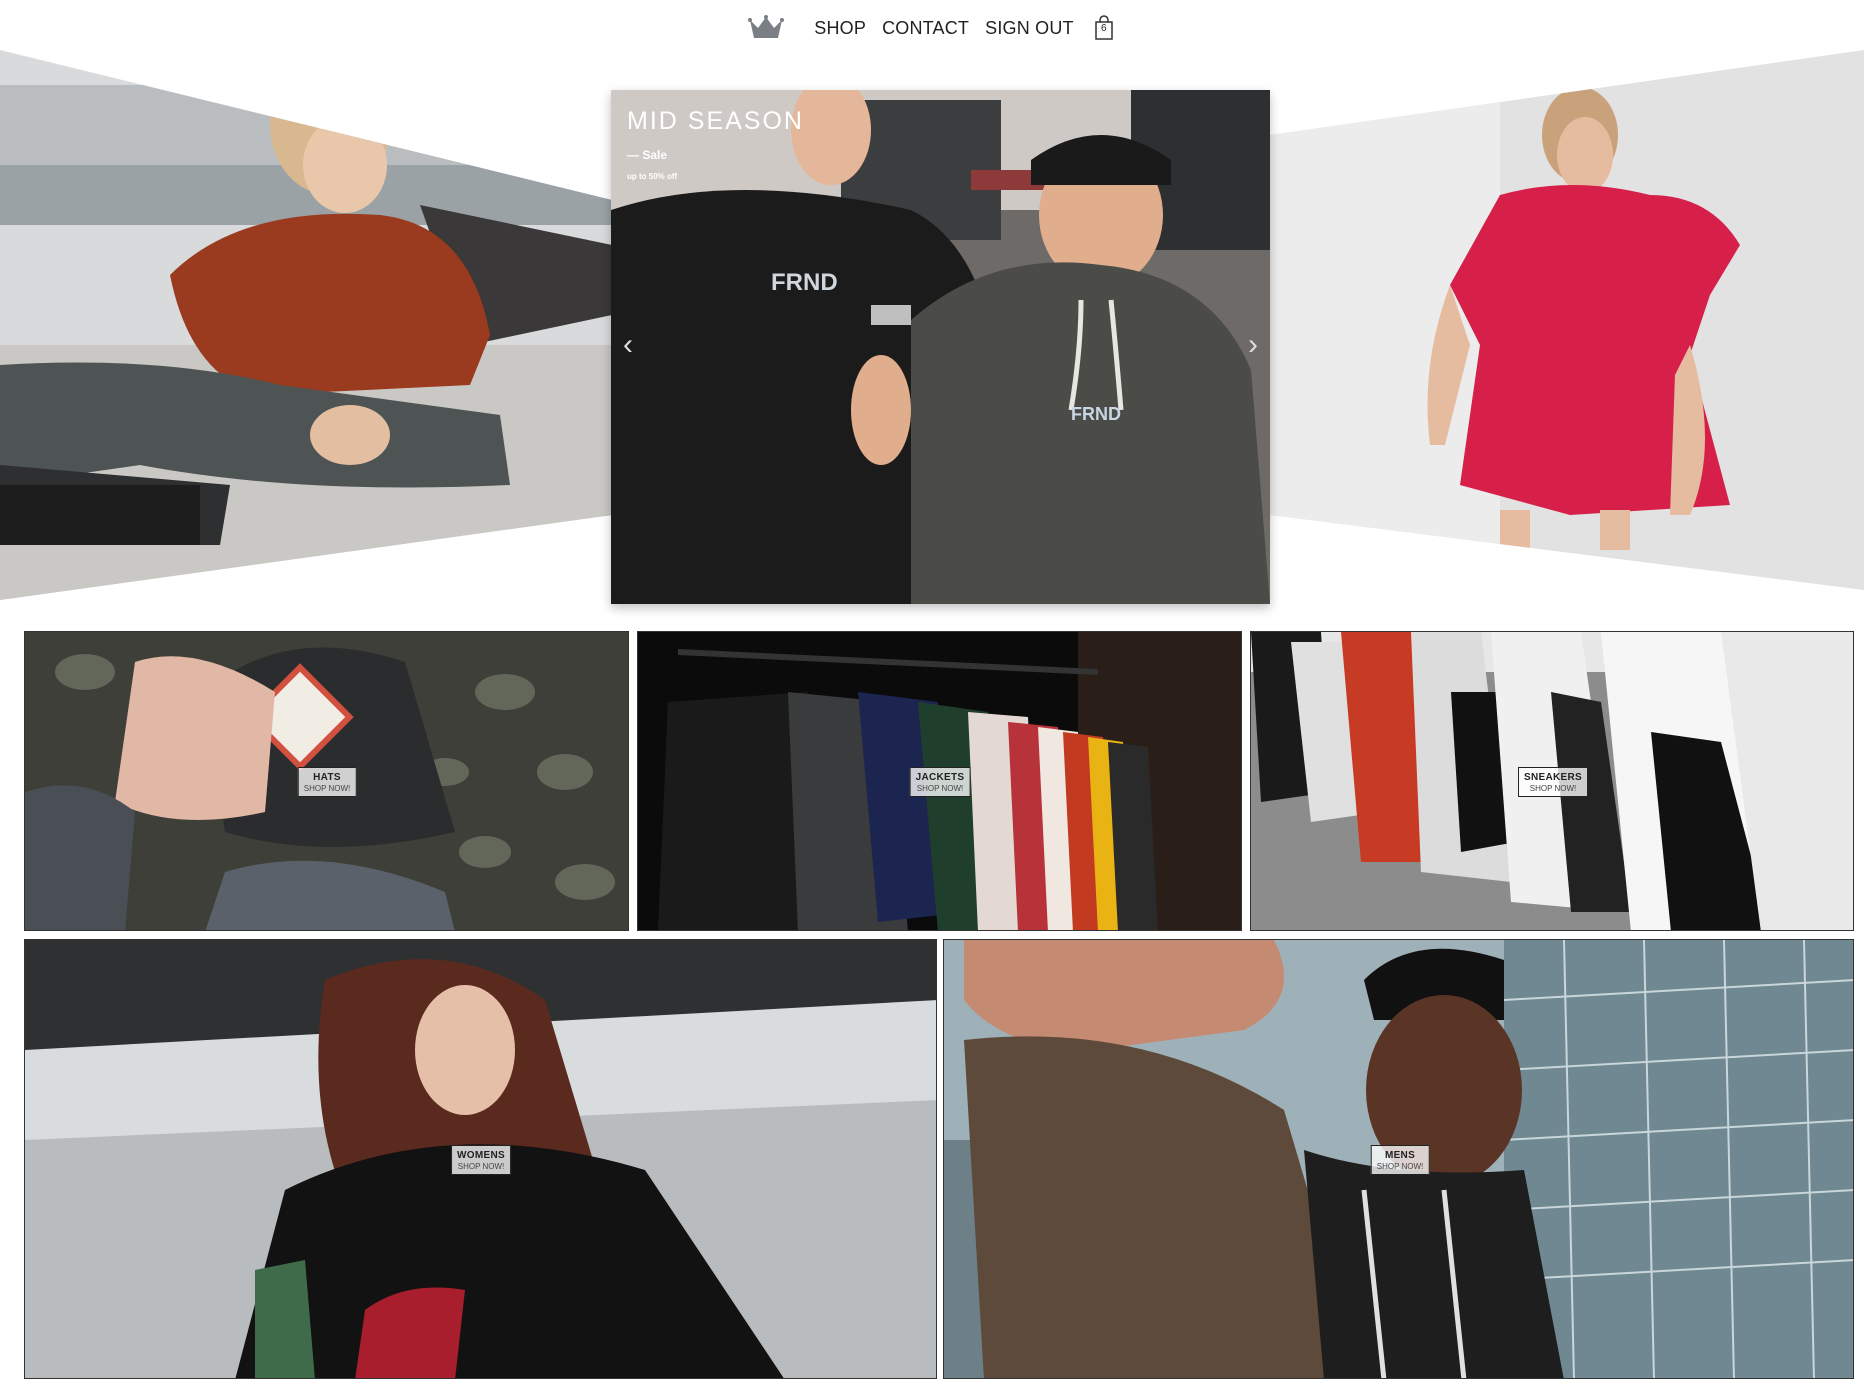 This screenshot has width=1864, height=1396. I want to click on category-label-mens: MENS SHOP NOW!, so click(1400, 1160).